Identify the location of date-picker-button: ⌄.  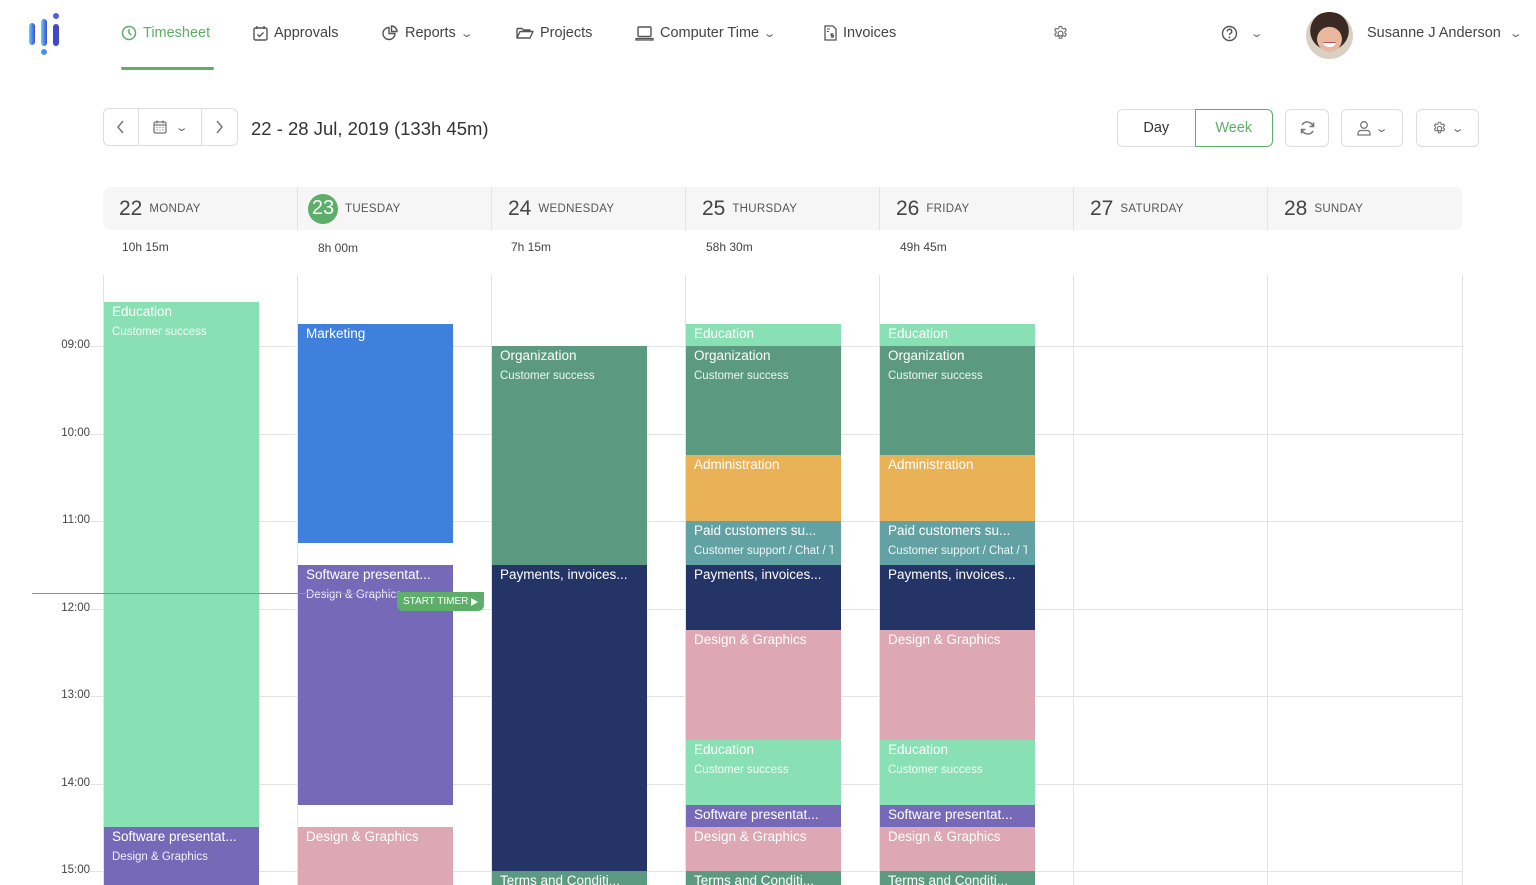
(170, 127).